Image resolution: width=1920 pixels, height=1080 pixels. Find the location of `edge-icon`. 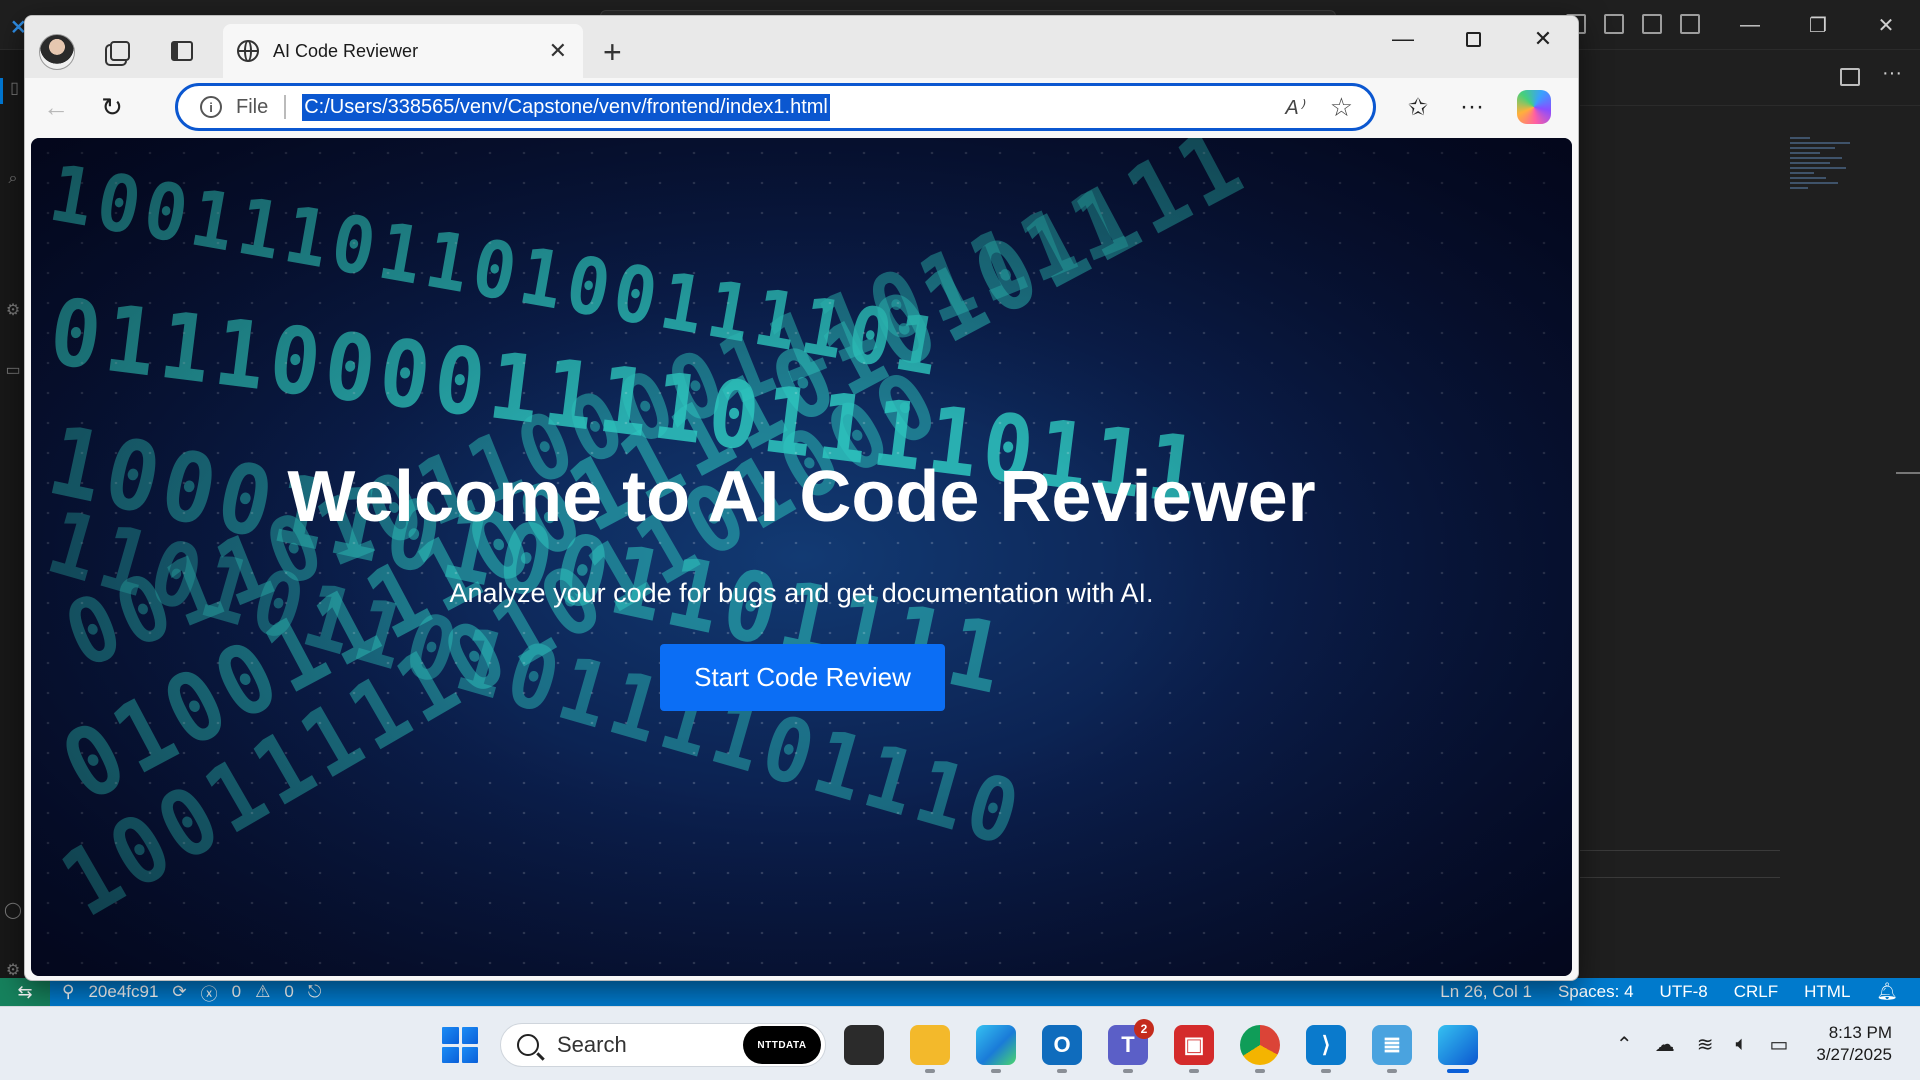

edge-icon is located at coordinates (1458, 1045).